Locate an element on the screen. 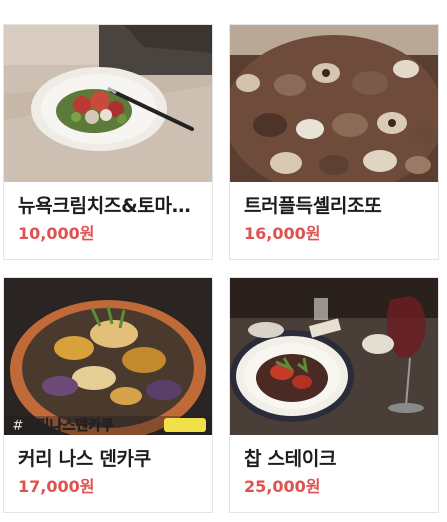 This screenshot has height=522, width=447. menu-item-price: 10,000원 is located at coordinates (56, 233).